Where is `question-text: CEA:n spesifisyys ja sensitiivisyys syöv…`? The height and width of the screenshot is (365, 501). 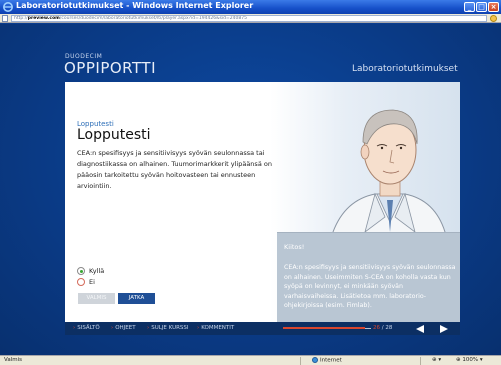
question-text: CEA:n spesifisyys ja sensitiivisyys syöv… is located at coordinates (174, 169).